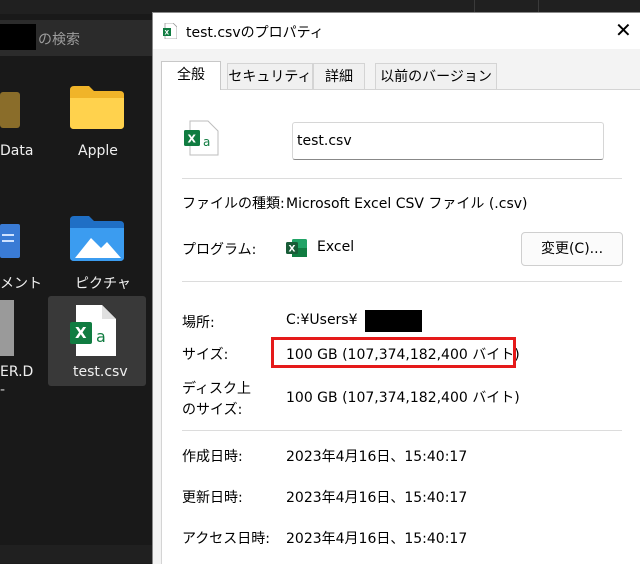  I want to click on excel-csv-icon: X, so click(170, 31).